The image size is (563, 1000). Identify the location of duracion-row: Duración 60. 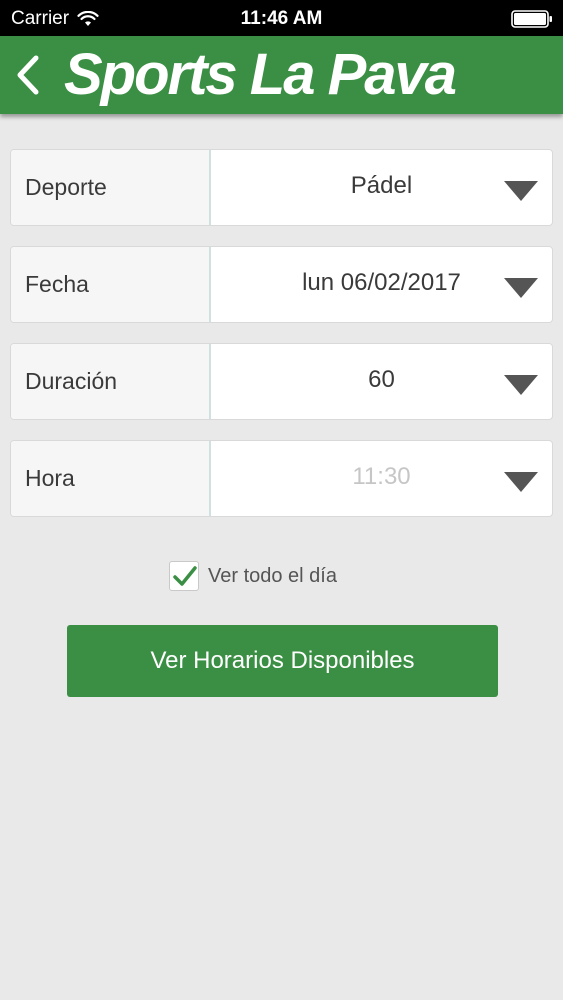
(281, 381).